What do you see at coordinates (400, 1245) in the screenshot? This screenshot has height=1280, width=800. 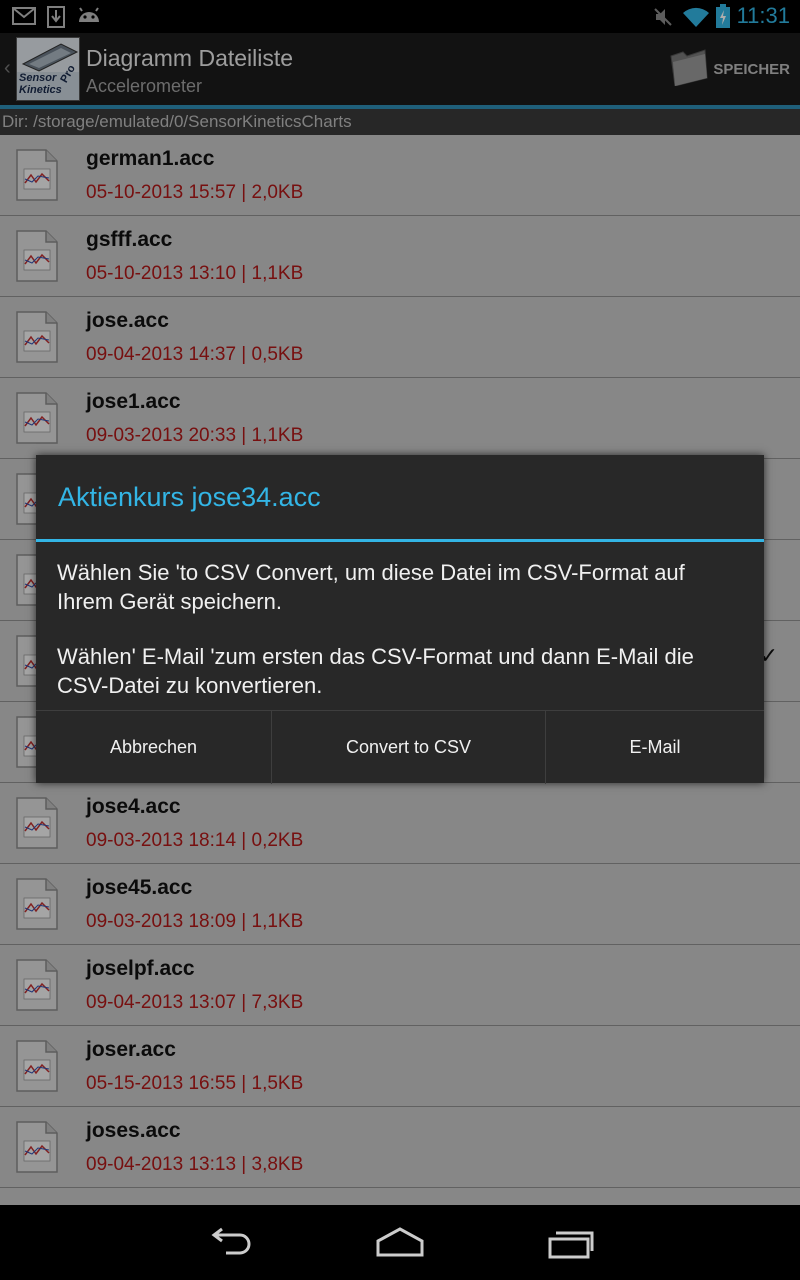 I see `home-icon` at bounding box center [400, 1245].